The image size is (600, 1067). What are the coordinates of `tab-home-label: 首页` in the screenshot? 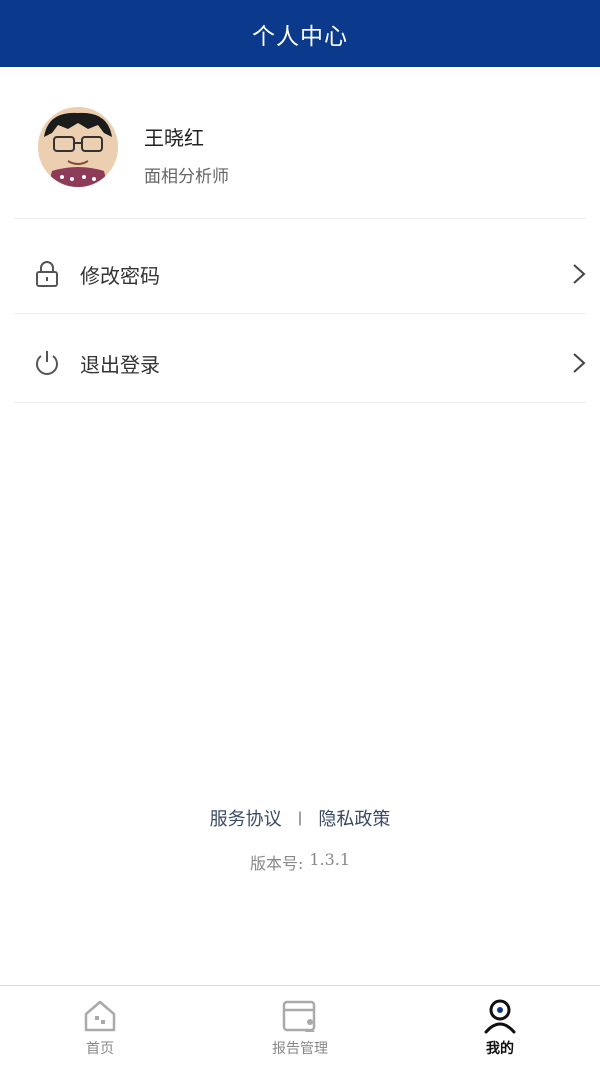 It's located at (100, 1049).